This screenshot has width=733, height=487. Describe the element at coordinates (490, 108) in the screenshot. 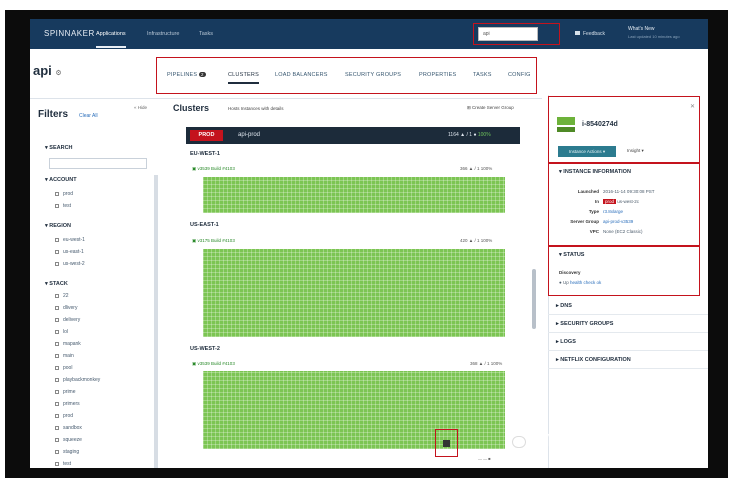

I see `create-server-group-button: ⊞ Create Server Group` at that location.